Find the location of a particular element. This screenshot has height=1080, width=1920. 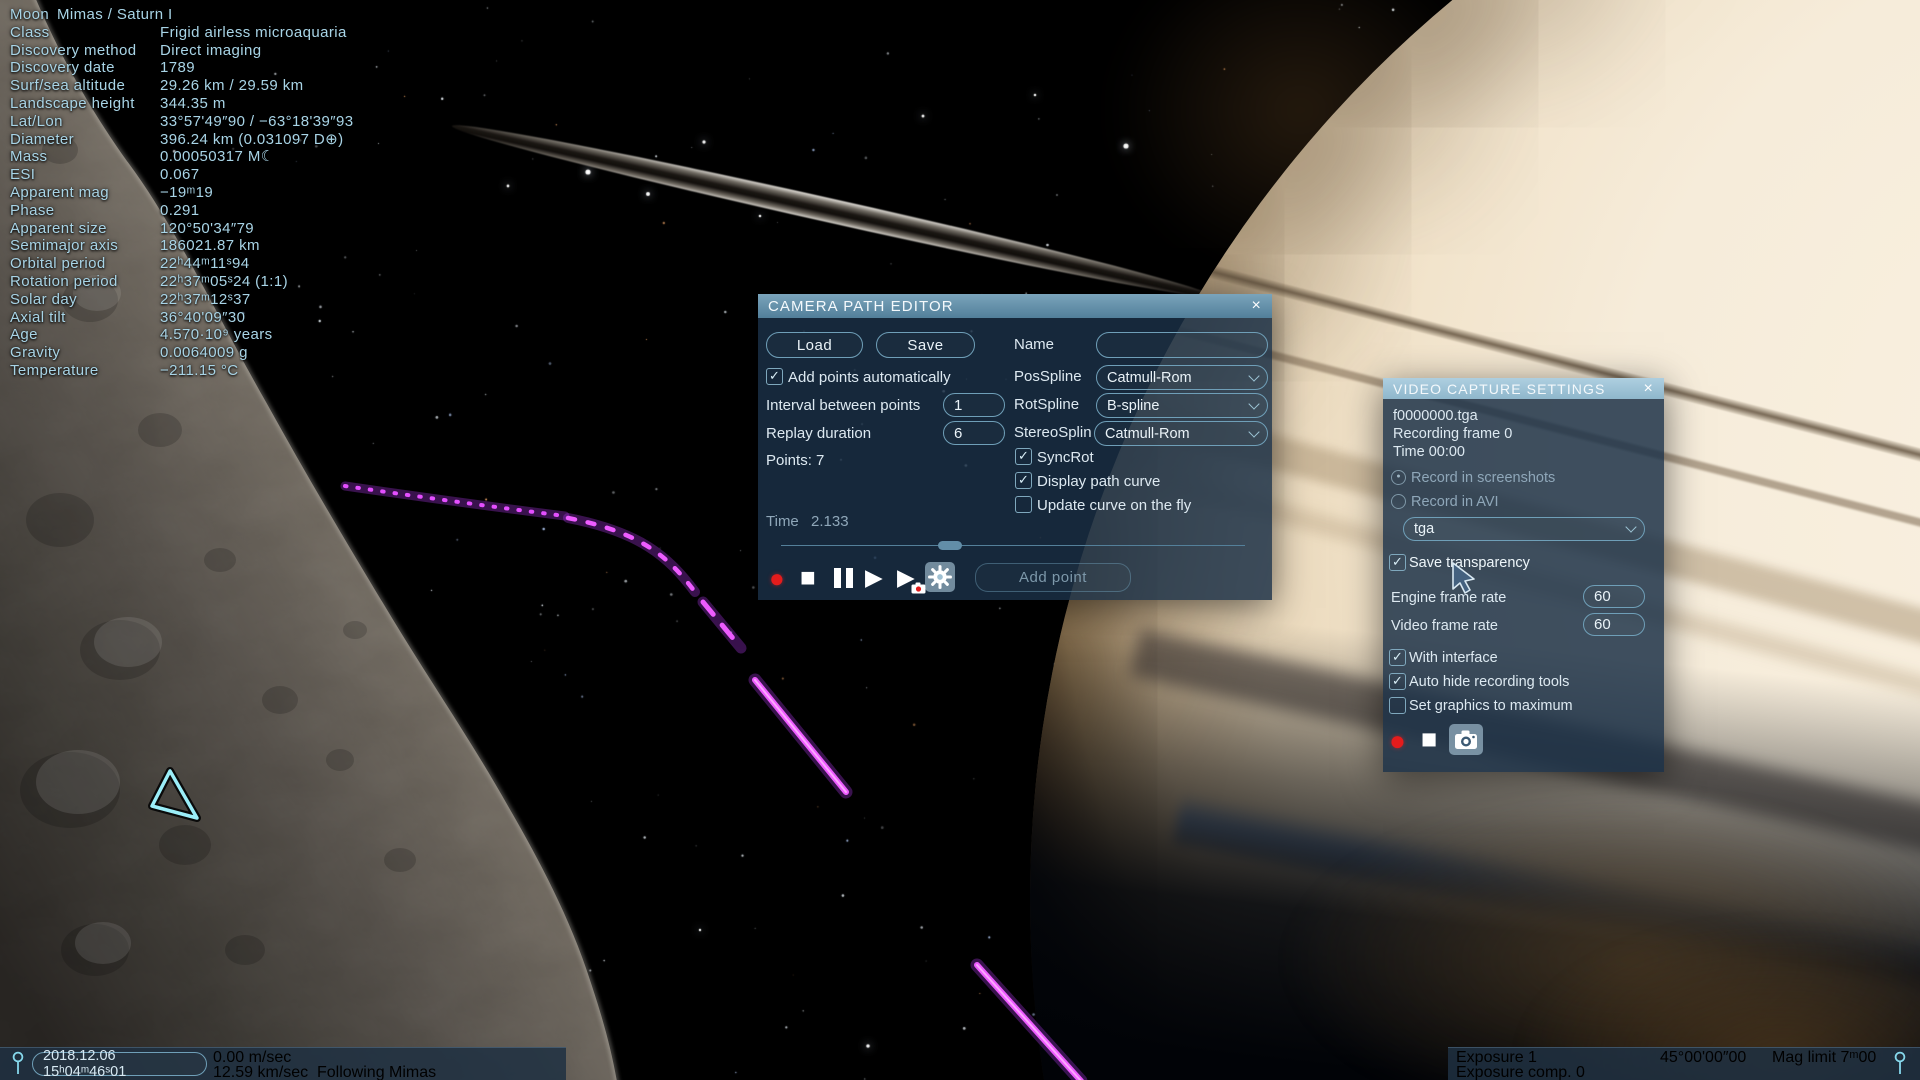

info-row: Diameter 396.24 km (0.031097 D⊕) is located at coordinates (177, 139).